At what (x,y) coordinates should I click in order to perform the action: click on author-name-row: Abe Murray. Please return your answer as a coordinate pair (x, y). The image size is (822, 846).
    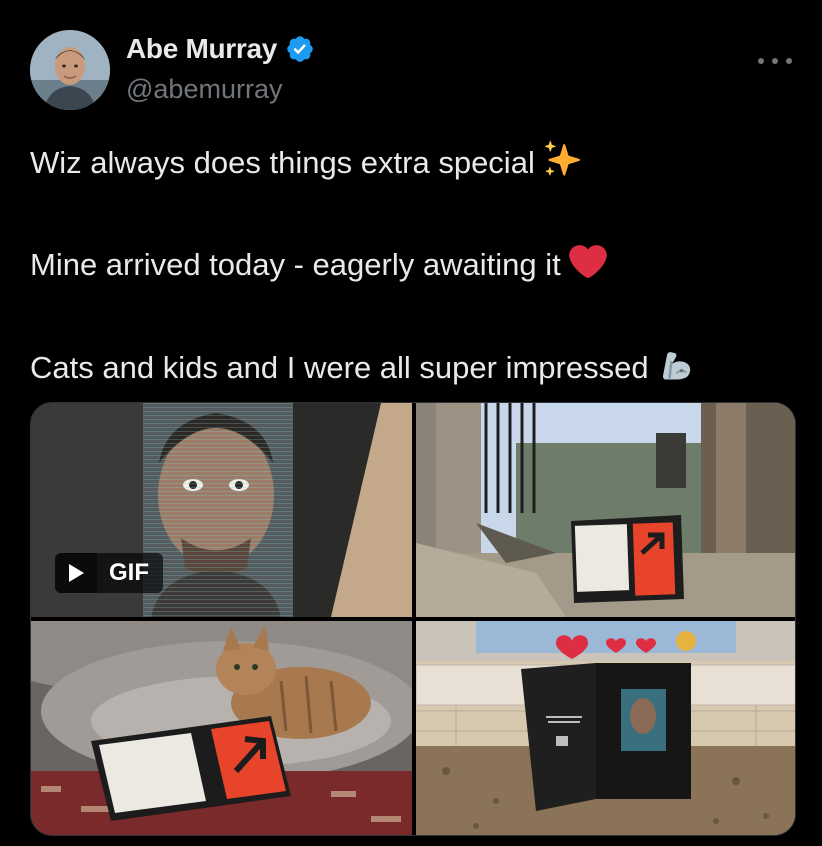
    Looking at the image, I should click on (220, 49).